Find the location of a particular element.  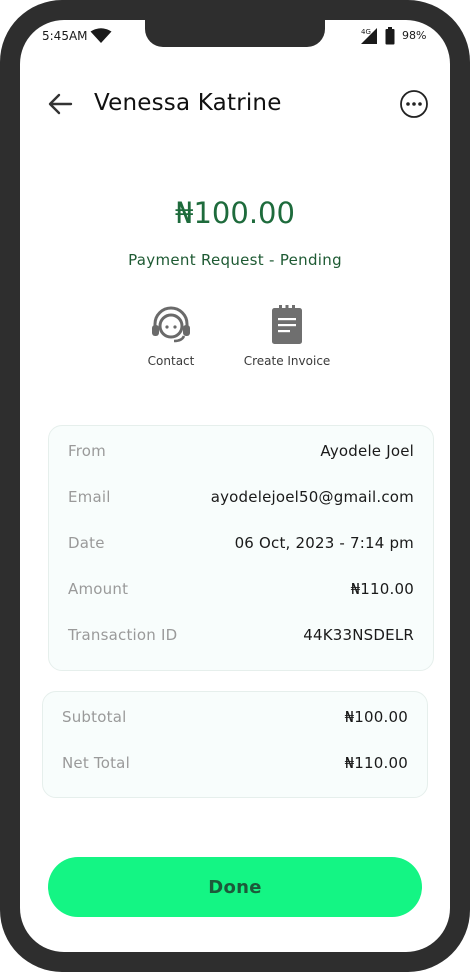

payment-status: Payment Request - Pending is located at coordinates (235, 260).